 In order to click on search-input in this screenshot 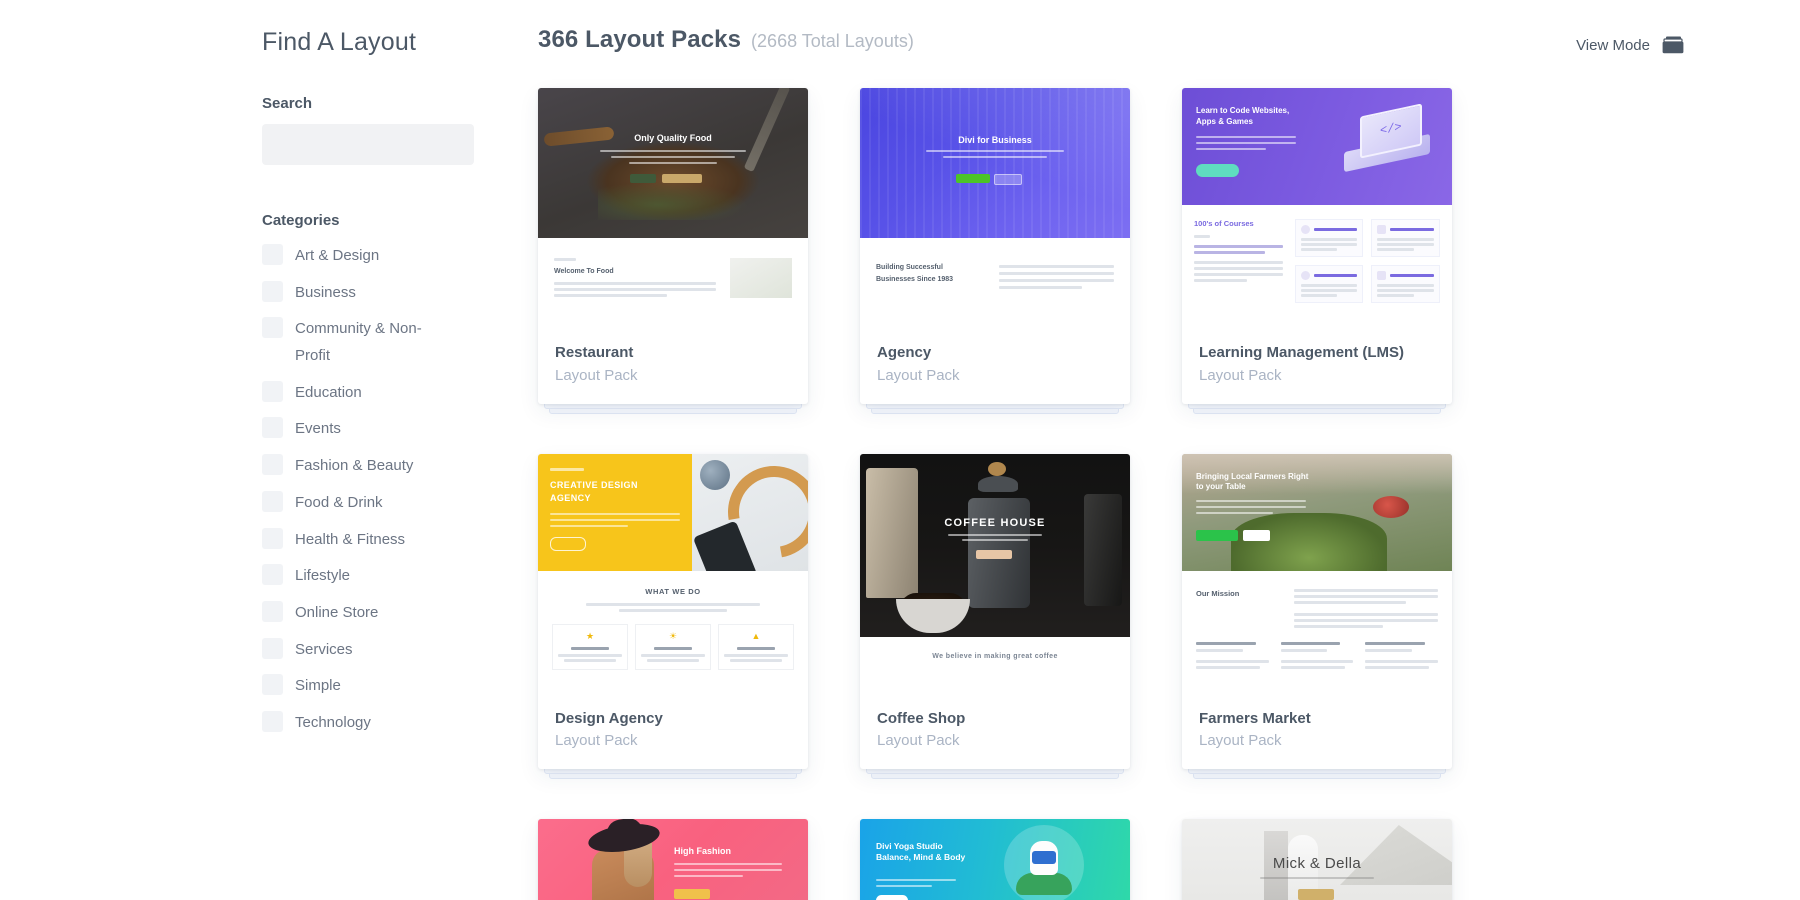, I will do `click(368, 144)`.